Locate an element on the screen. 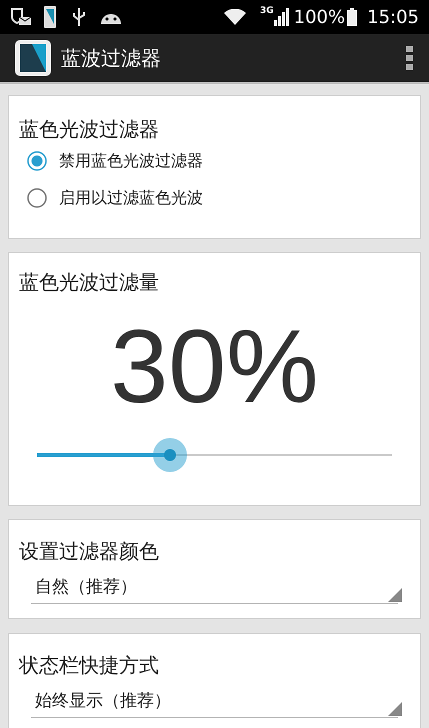 The height and width of the screenshot is (728, 429). wifi-icon is located at coordinates (235, 17).